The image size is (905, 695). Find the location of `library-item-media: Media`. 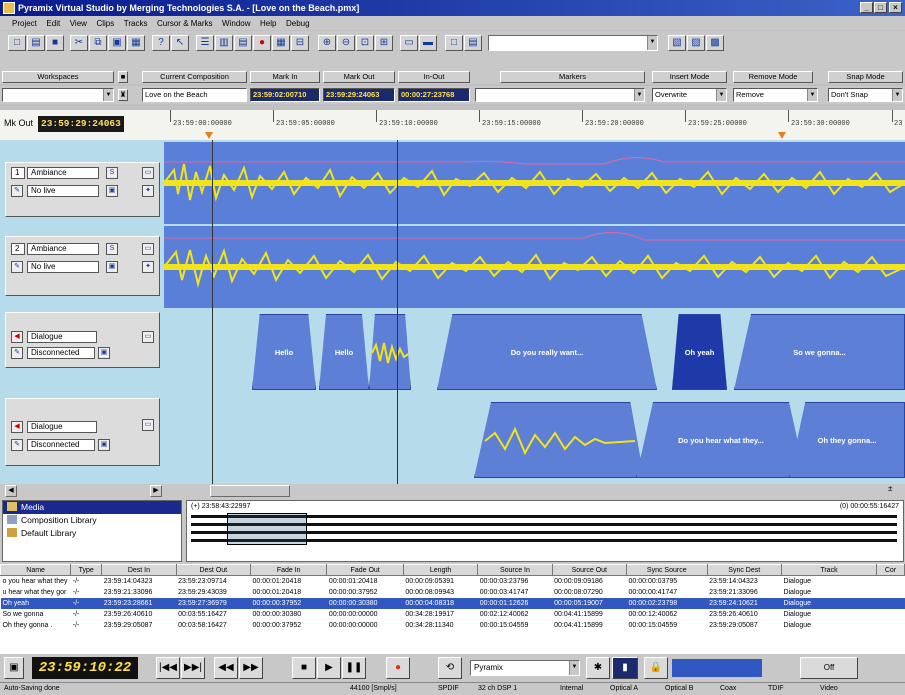

library-item-media: Media is located at coordinates (92, 507).